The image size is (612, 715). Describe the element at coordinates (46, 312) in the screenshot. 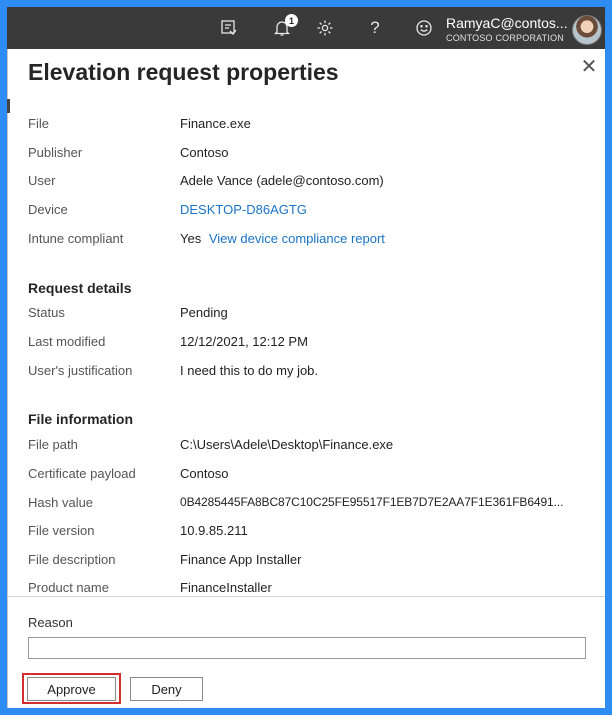

I see `status-label: Status` at that location.